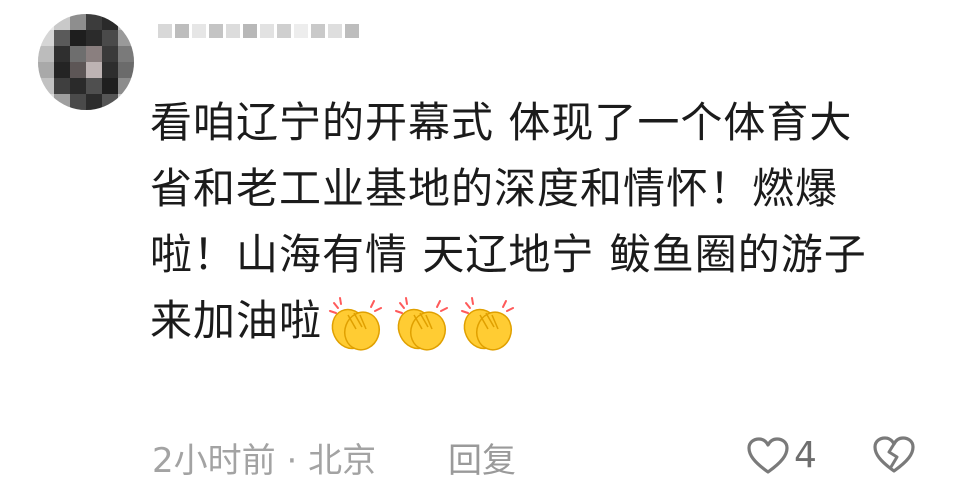  I want to click on like-count: 4, so click(805, 455).